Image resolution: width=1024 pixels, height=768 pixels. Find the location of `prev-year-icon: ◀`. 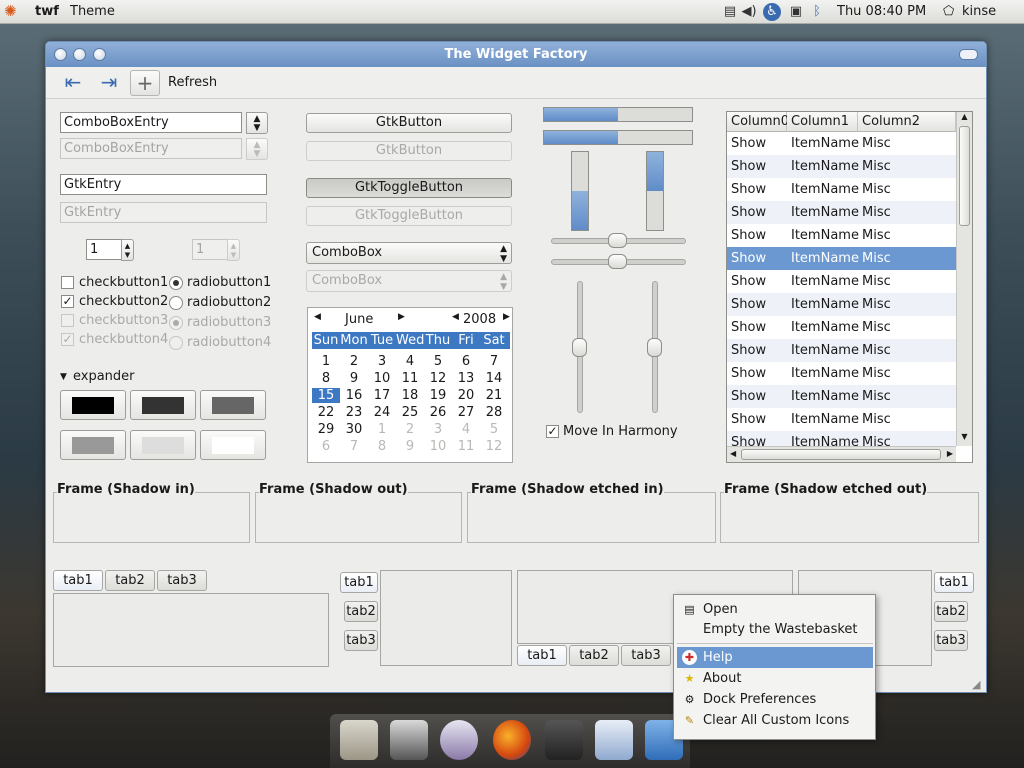

prev-year-icon: ◀ is located at coordinates (455, 317).